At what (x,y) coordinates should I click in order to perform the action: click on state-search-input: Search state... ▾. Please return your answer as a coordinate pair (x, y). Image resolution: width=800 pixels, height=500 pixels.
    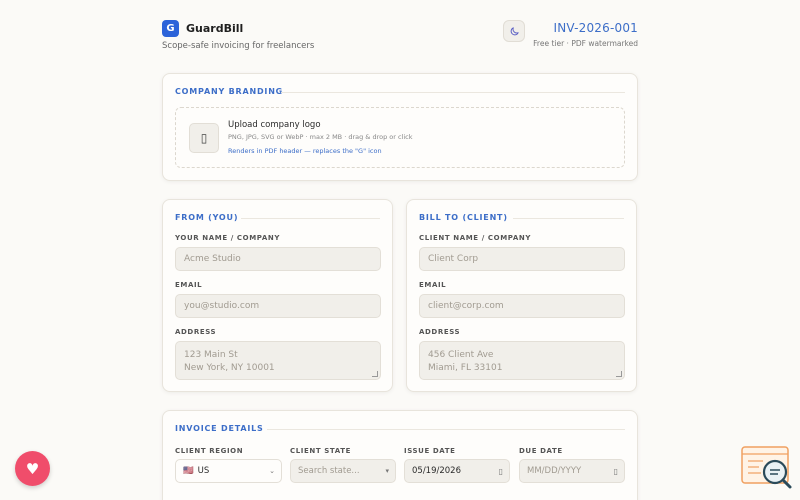
    Looking at the image, I should click on (343, 471).